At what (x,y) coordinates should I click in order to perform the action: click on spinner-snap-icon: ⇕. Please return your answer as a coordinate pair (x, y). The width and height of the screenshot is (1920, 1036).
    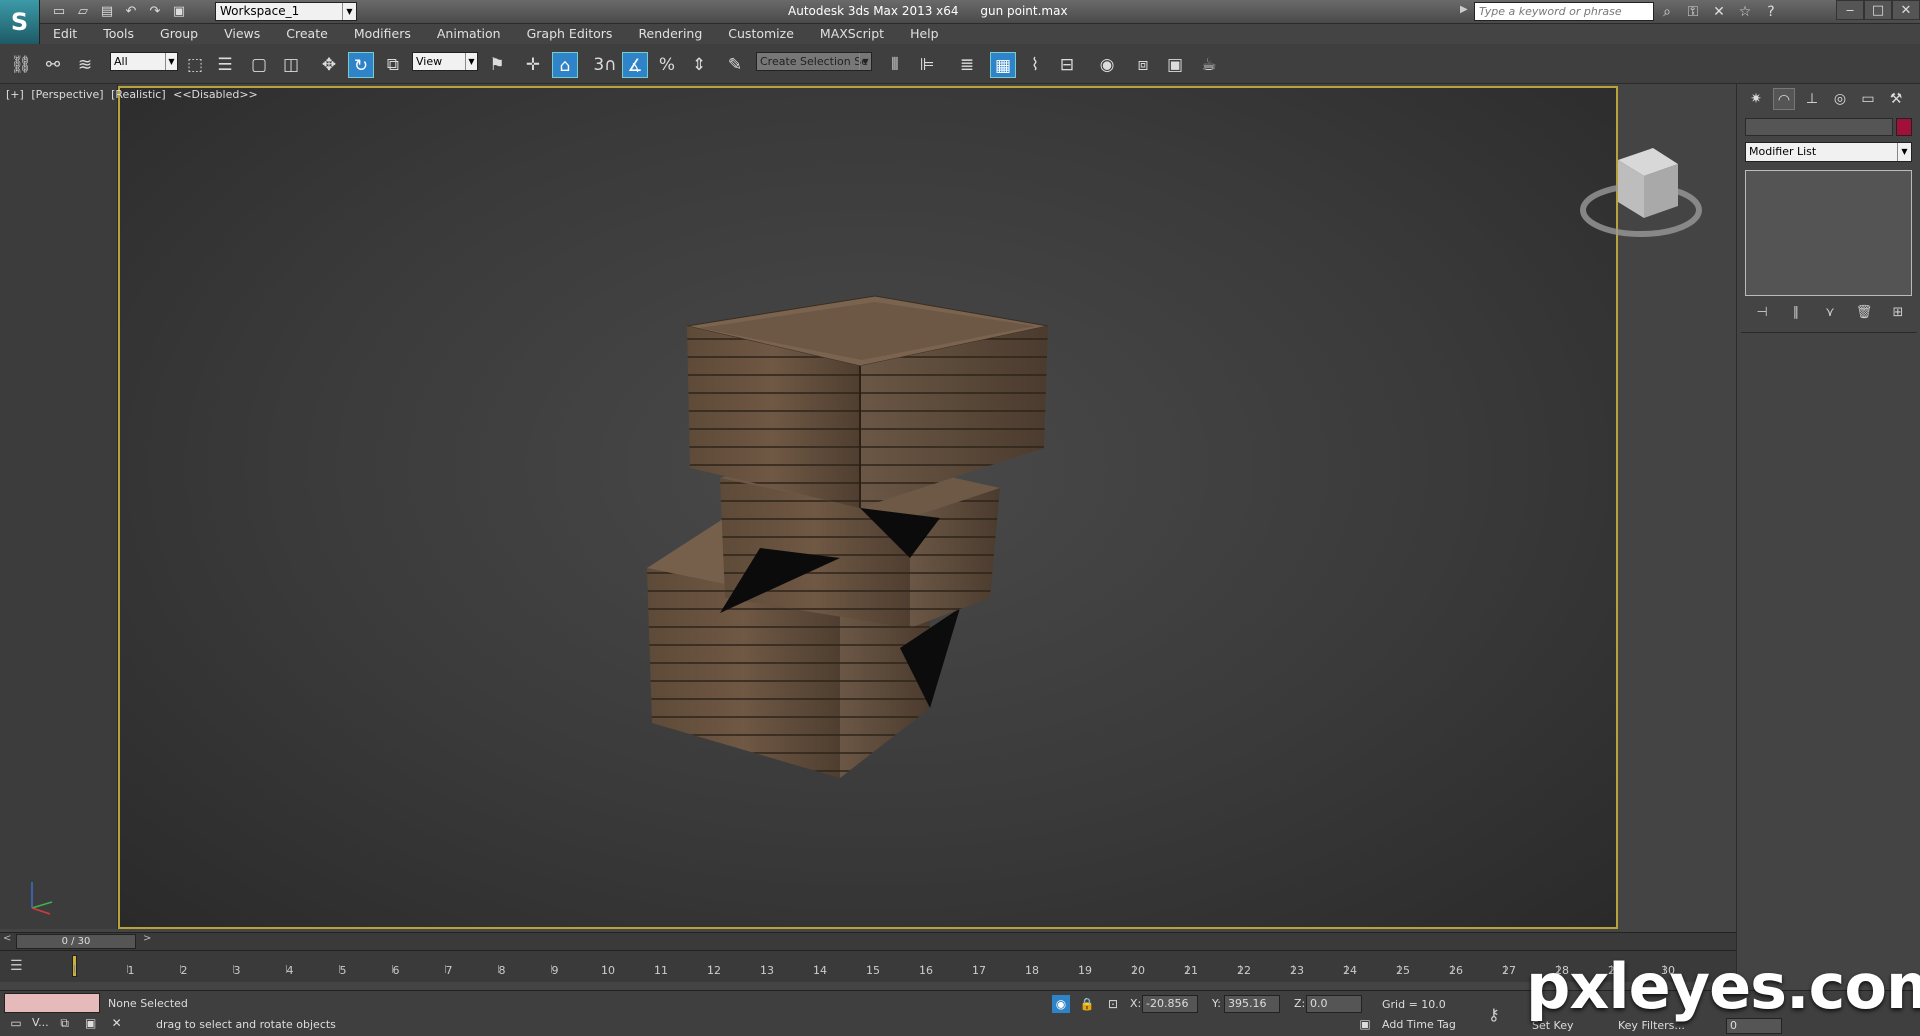
    Looking at the image, I should click on (699, 65).